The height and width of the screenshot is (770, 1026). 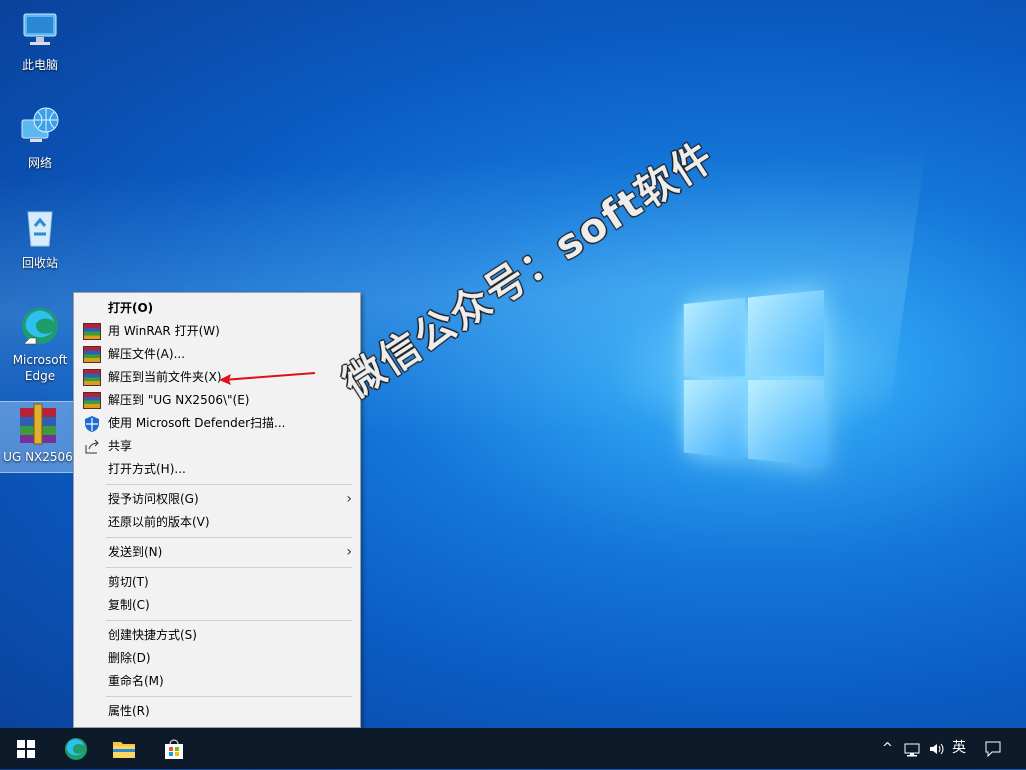 What do you see at coordinates (92, 446) in the screenshot?
I see `share-icon` at bounding box center [92, 446].